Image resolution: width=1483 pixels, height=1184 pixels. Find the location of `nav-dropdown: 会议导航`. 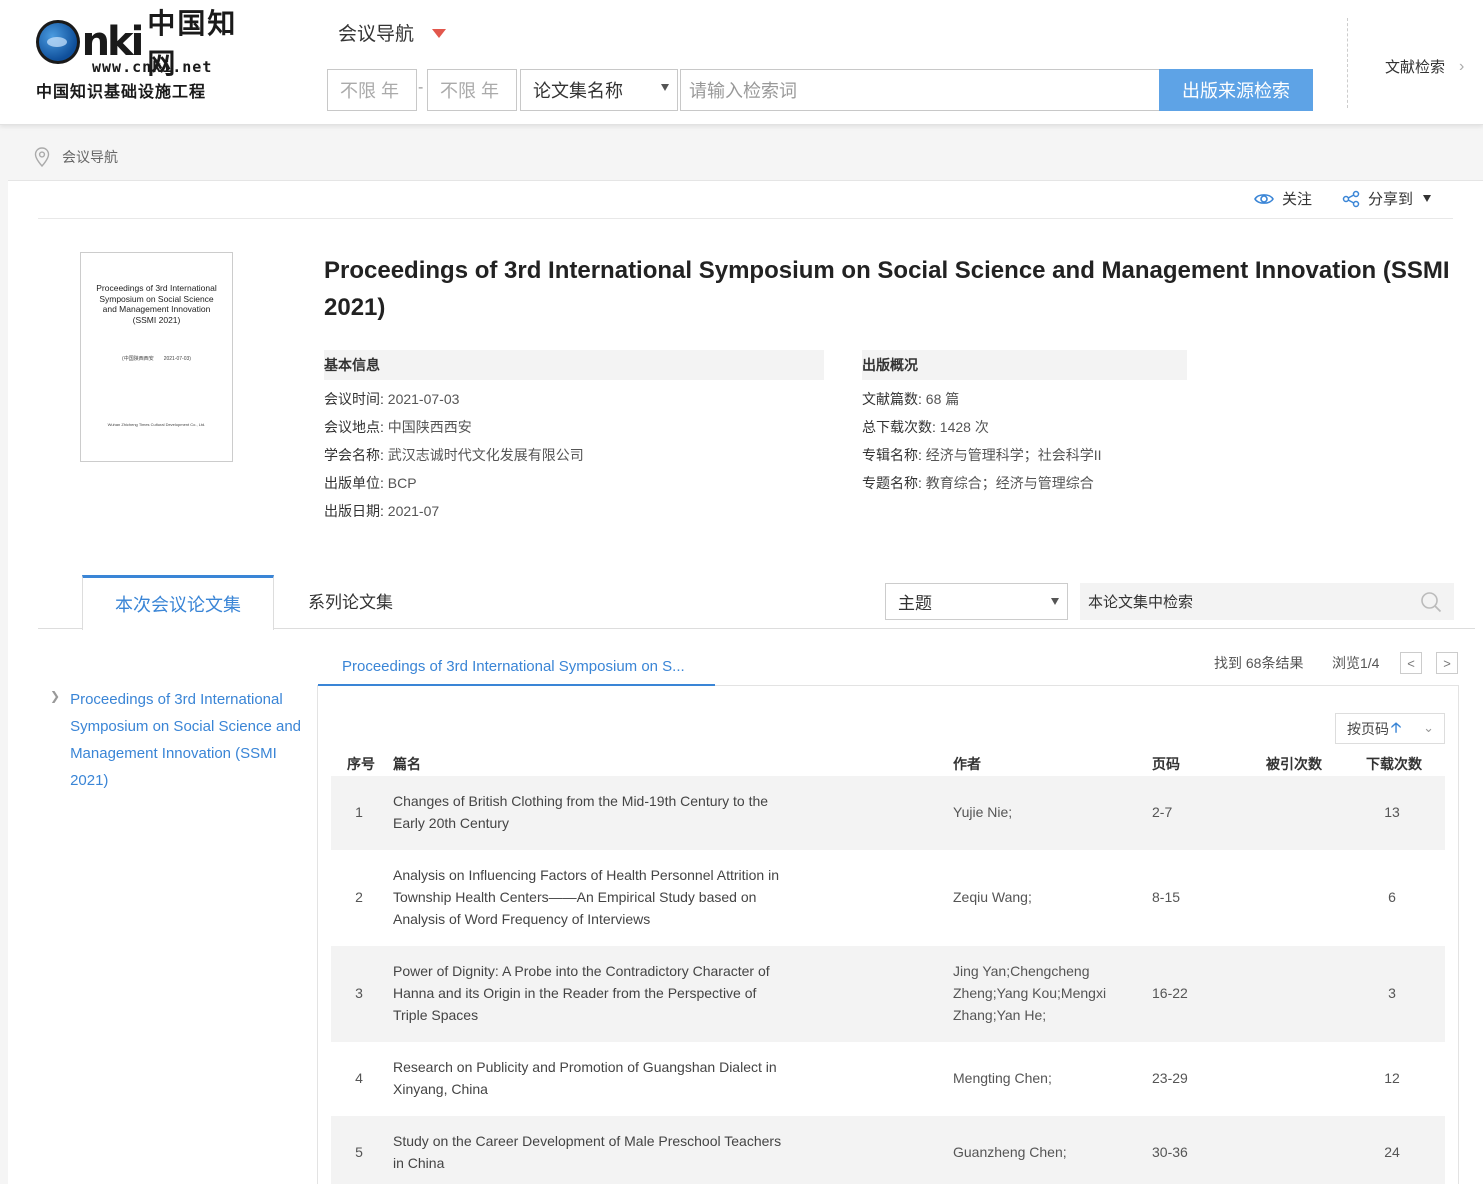

nav-dropdown: 会议导航 is located at coordinates (392, 32).